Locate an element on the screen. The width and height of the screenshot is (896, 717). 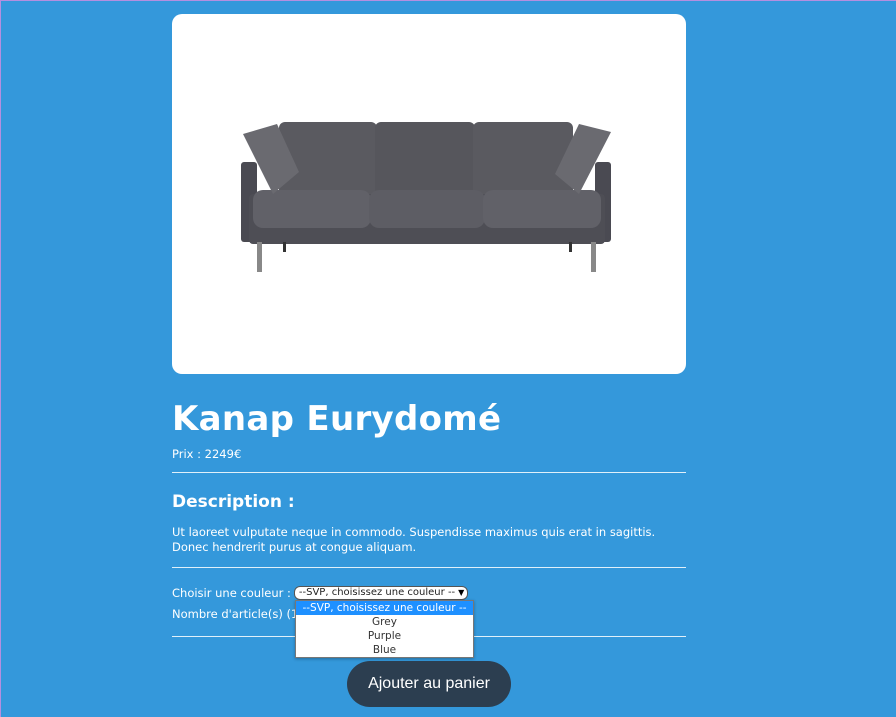
color-option: --SVP, choisissez une couleur -- is located at coordinates (384, 608).